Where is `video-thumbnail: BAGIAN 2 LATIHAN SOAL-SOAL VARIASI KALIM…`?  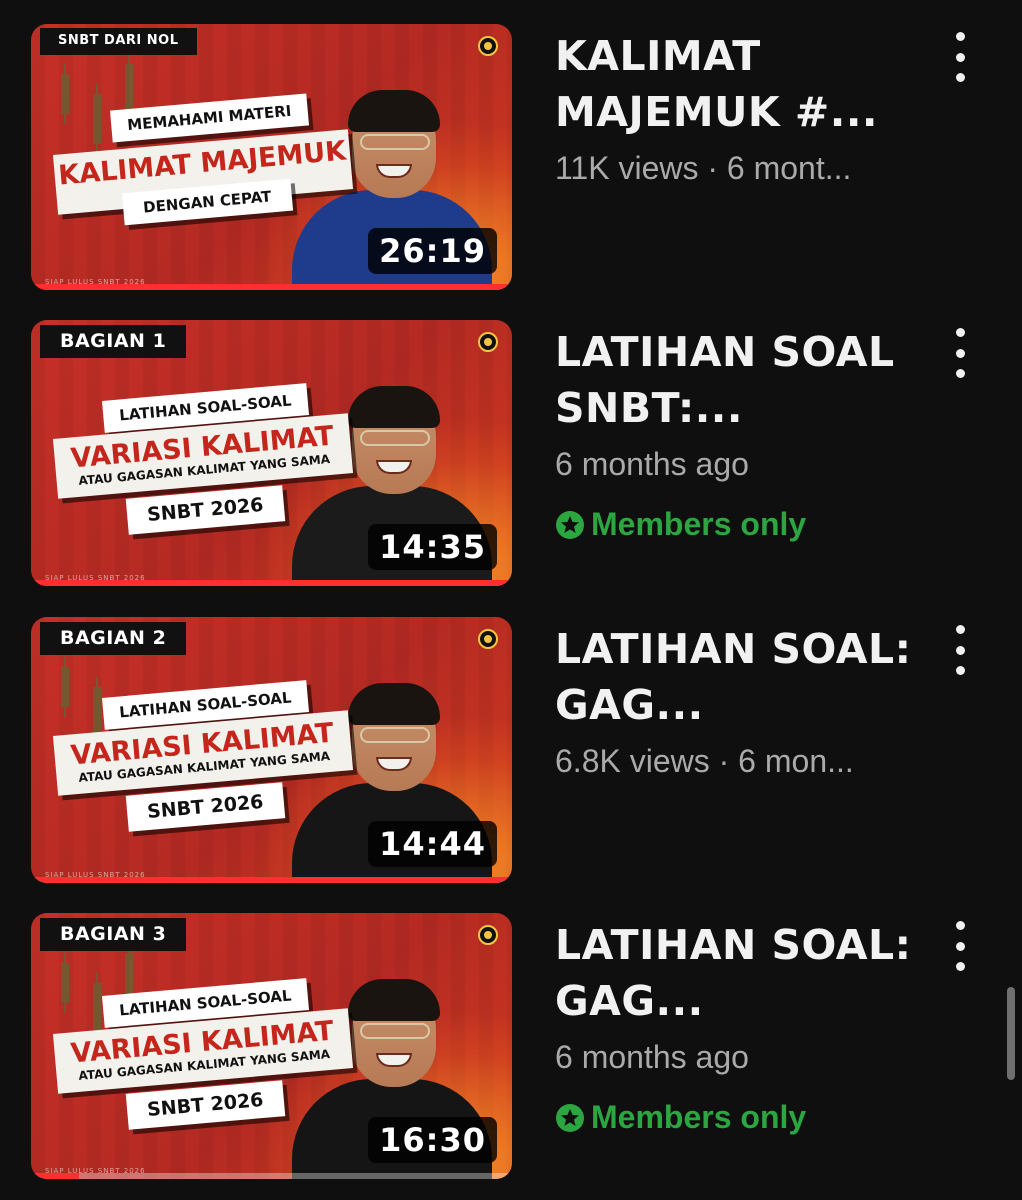
video-thumbnail: BAGIAN 2 LATIHAN SOAL-SOAL VARIASI KALIM… is located at coordinates (271, 750).